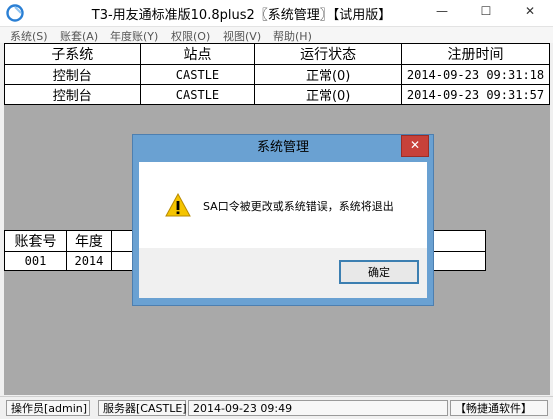 The image size is (553, 419). Describe the element at coordinates (283, 273) in the screenshot. I see `dialog-footer: 确定` at that location.